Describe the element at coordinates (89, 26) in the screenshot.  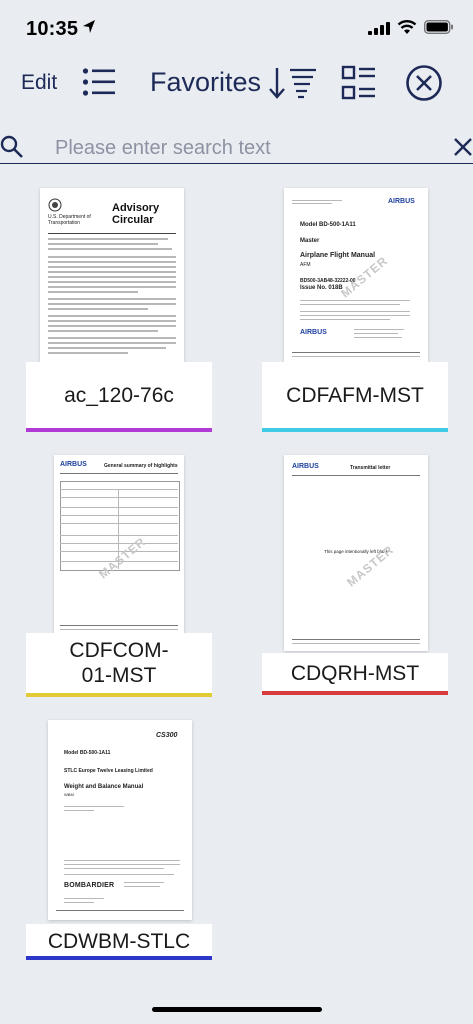
I see `location-arrow-icon` at that location.